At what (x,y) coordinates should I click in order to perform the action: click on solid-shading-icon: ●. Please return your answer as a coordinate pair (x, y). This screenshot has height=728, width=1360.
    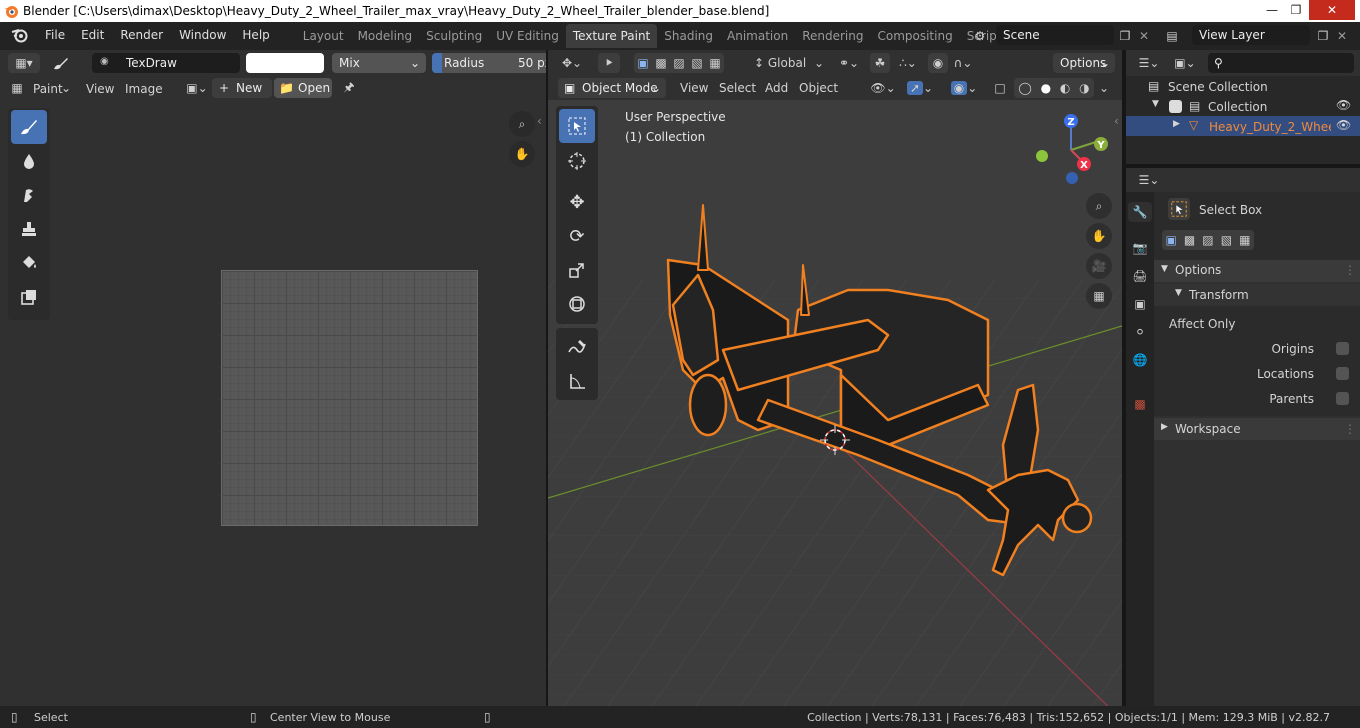
    Looking at the image, I should click on (1046, 88).